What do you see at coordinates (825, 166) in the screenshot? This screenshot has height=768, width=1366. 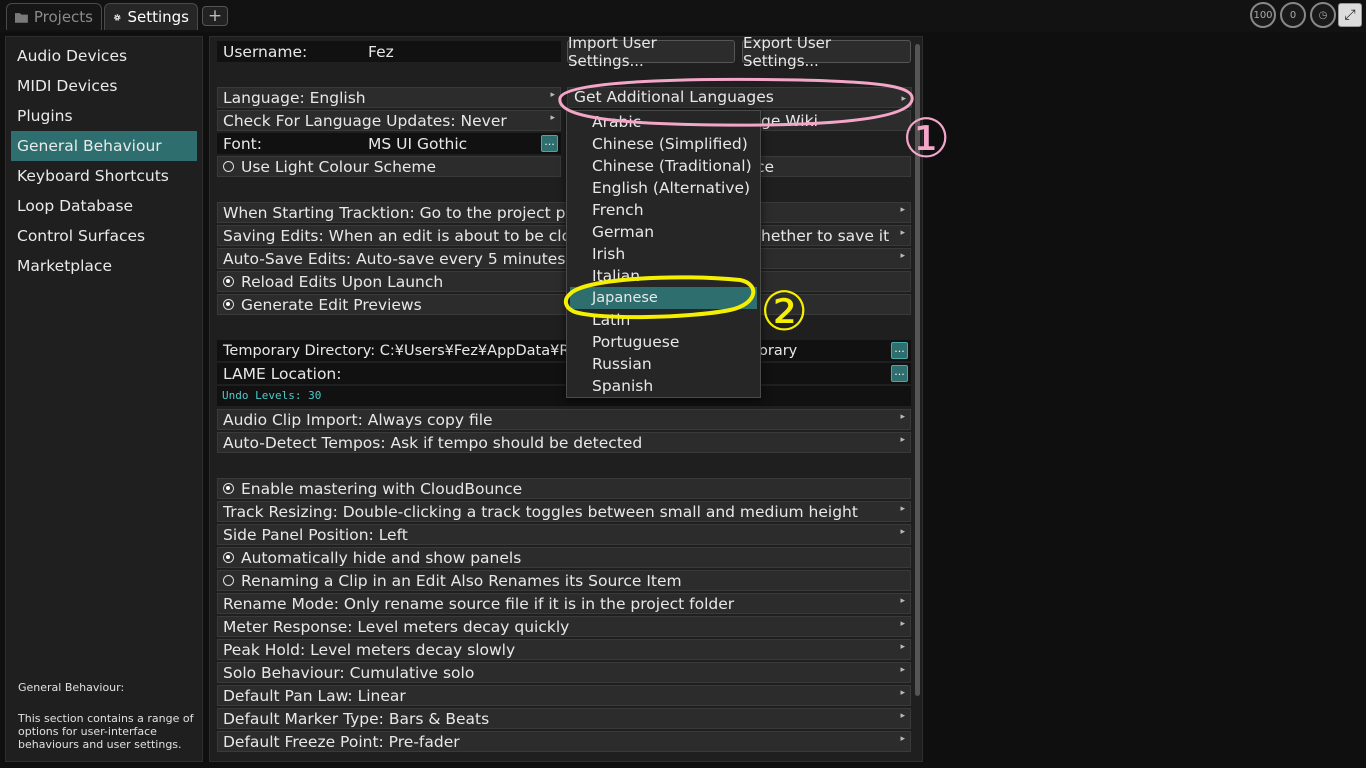 I see `colour-scheme-button: ce` at bounding box center [825, 166].